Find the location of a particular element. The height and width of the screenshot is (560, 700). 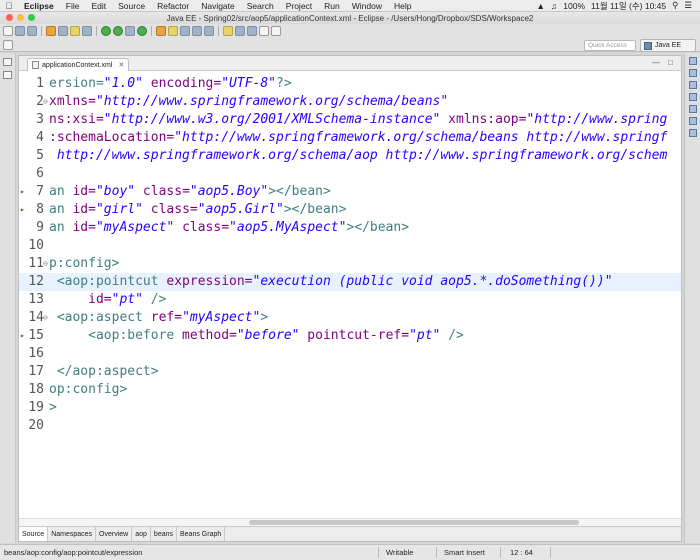

build-icon is located at coordinates (87, 31).